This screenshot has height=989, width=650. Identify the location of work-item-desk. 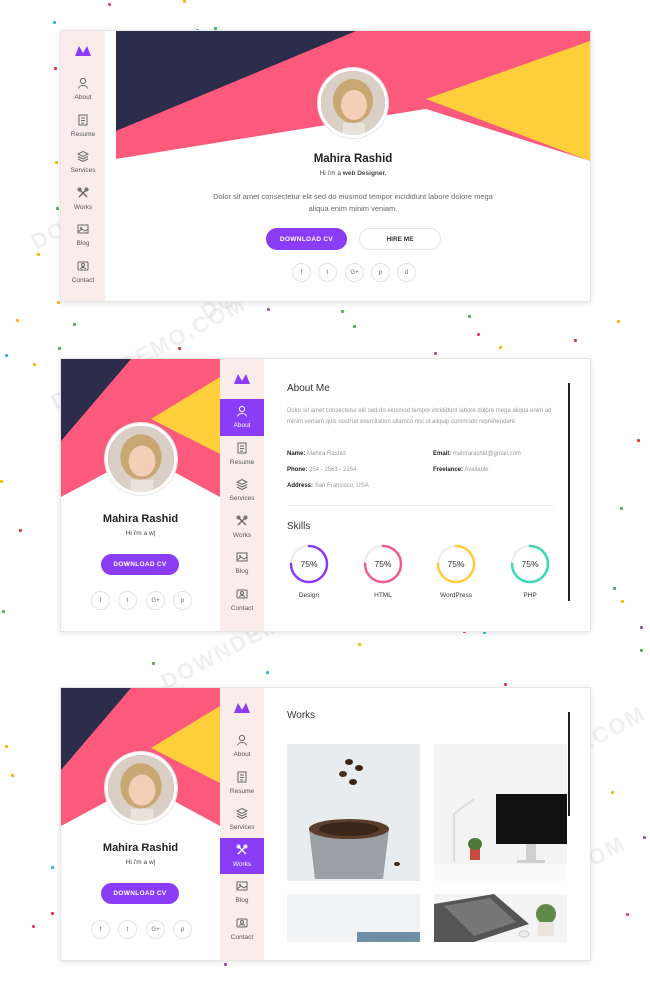
(500, 812).